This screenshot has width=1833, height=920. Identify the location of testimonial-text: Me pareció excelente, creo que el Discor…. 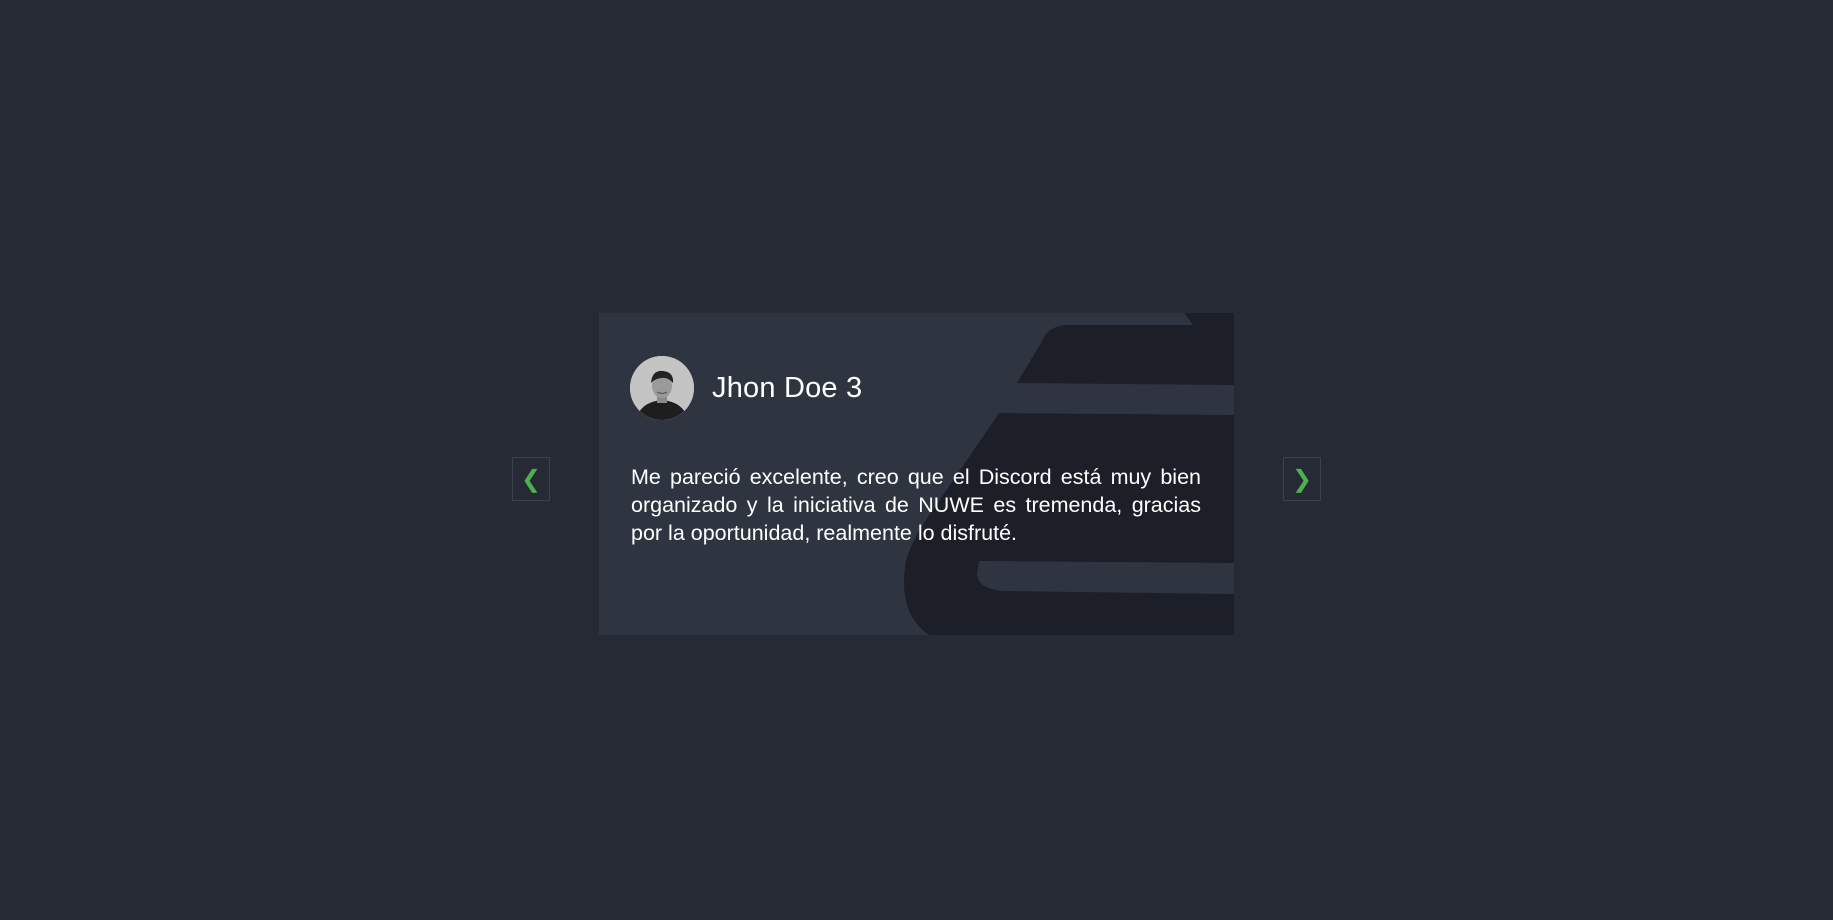
(916, 505).